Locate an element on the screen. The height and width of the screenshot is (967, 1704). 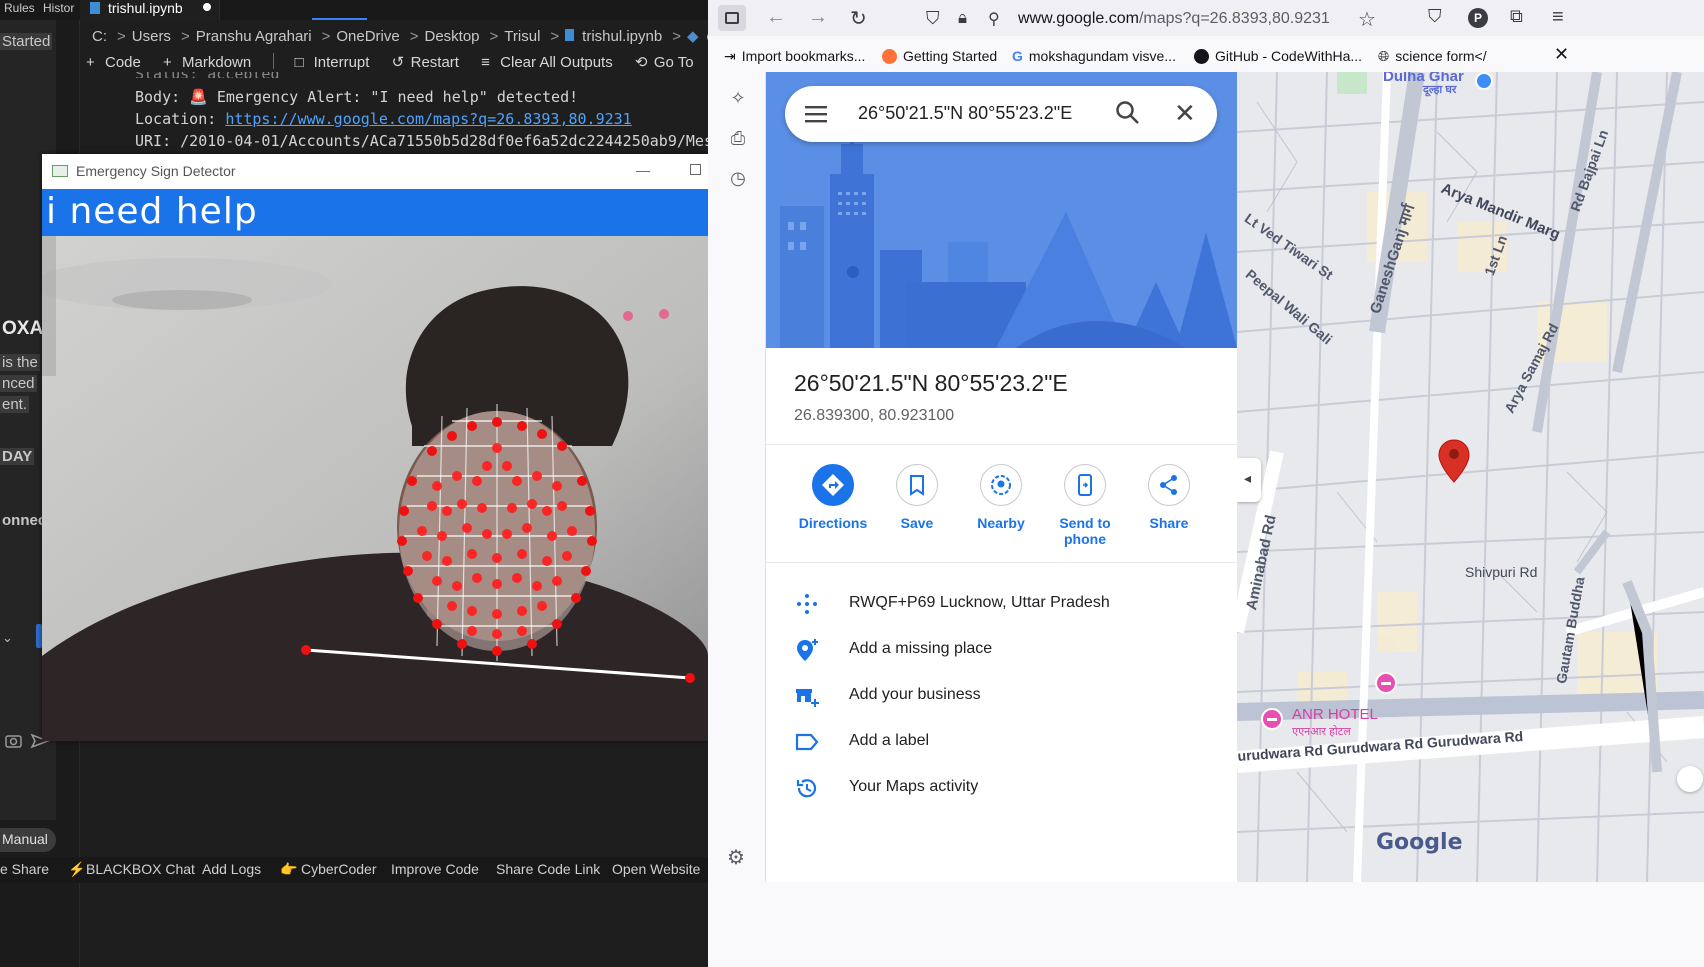
pocket-icon: ⛉ is located at coordinates (1435, 16).